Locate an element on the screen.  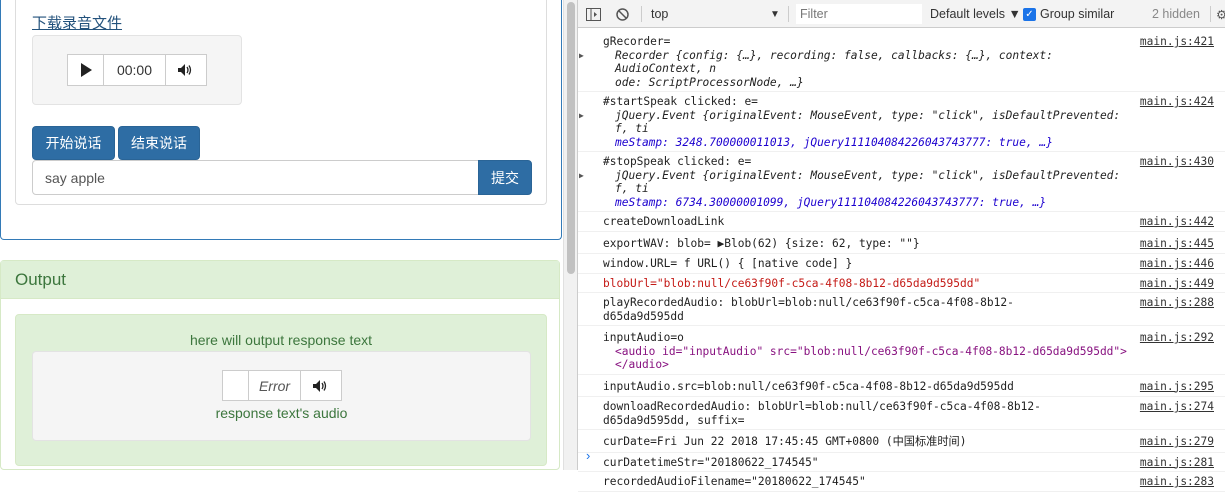
context-selector: top is located at coordinates (659, 14).